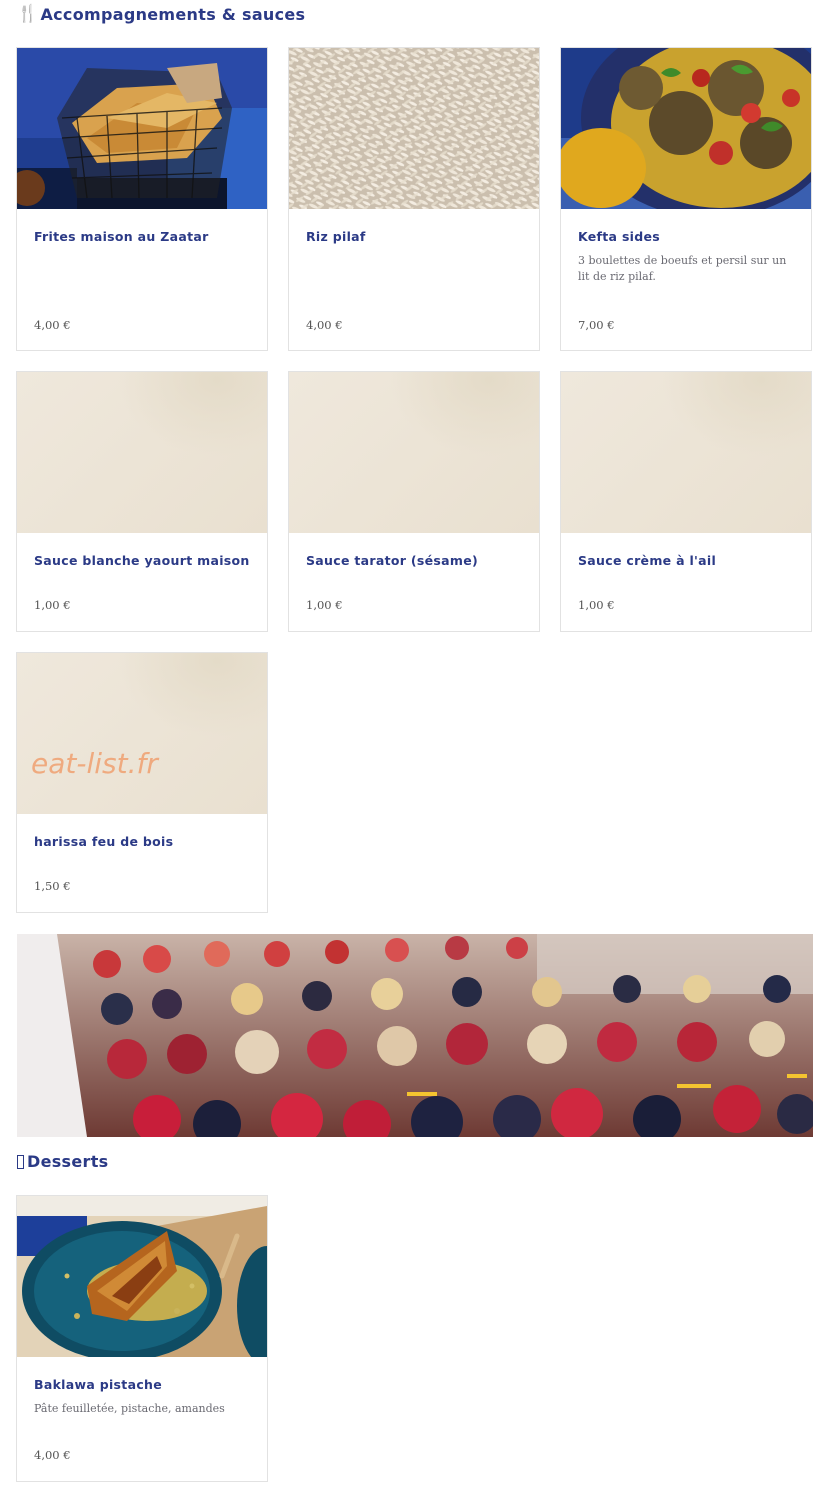 This screenshot has width=829, height=1500. Describe the element at coordinates (98, 1384) in the screenshot. I see `item-name: Baklawa pistache` at that location.